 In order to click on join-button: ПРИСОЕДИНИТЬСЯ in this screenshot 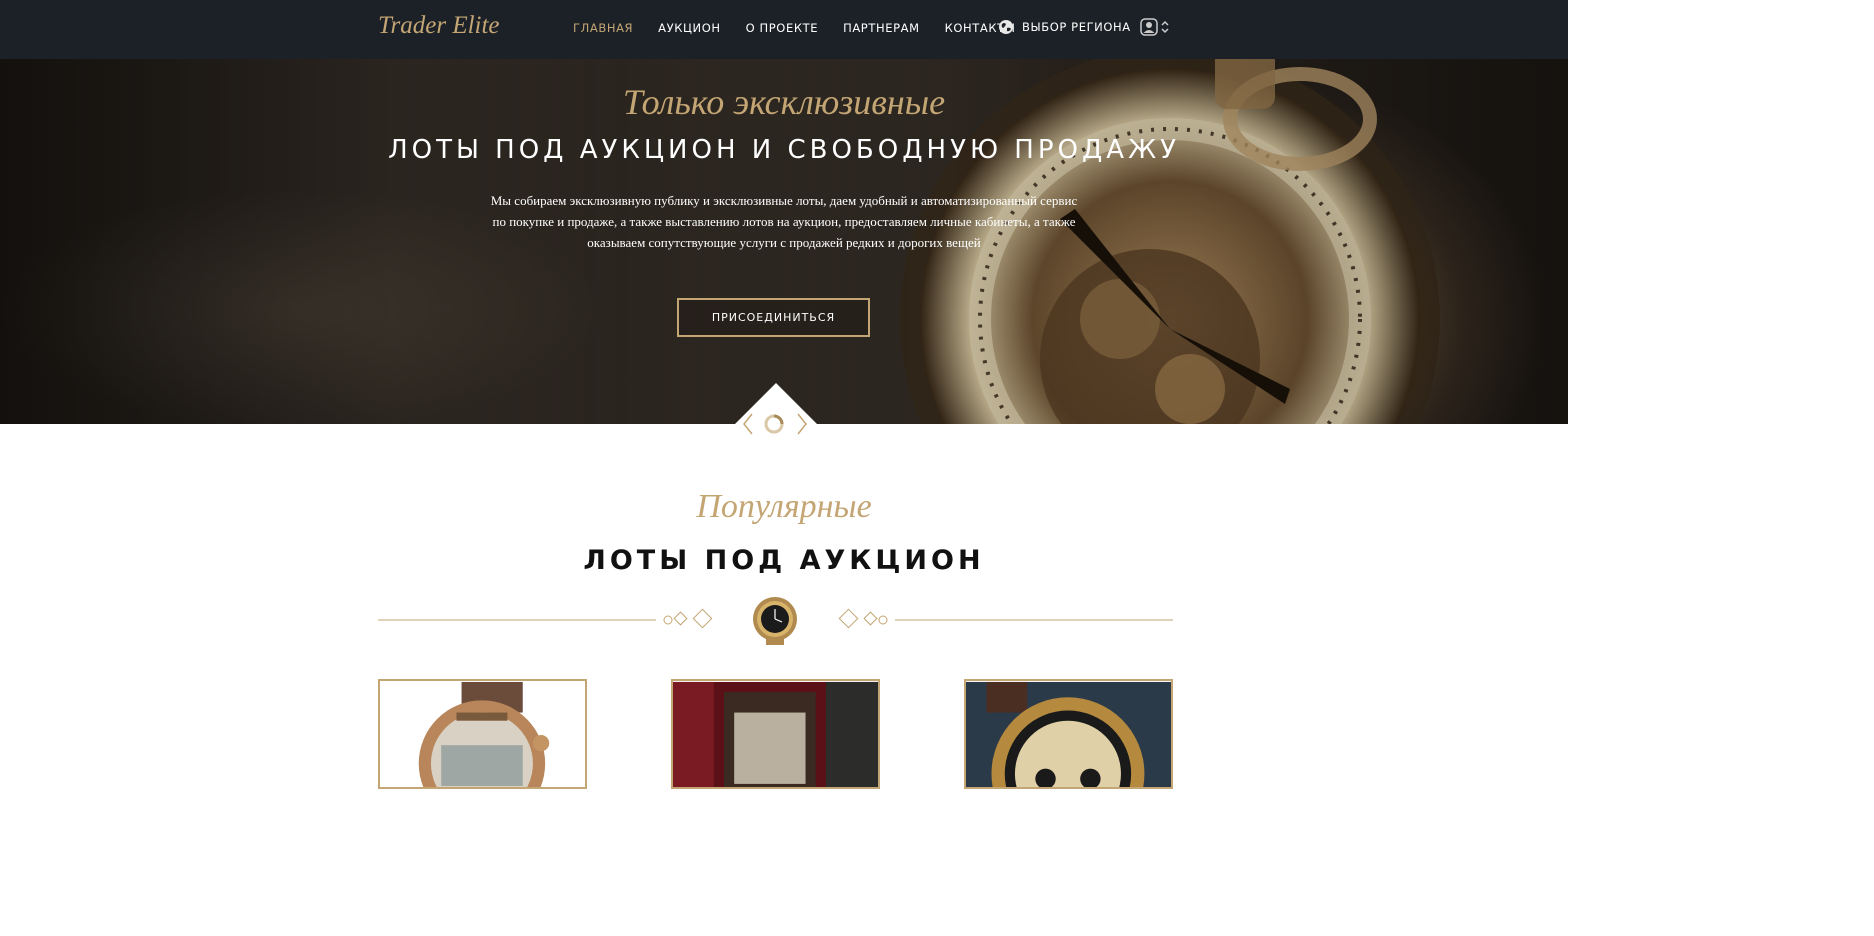, I will do `click(773, 317)`.